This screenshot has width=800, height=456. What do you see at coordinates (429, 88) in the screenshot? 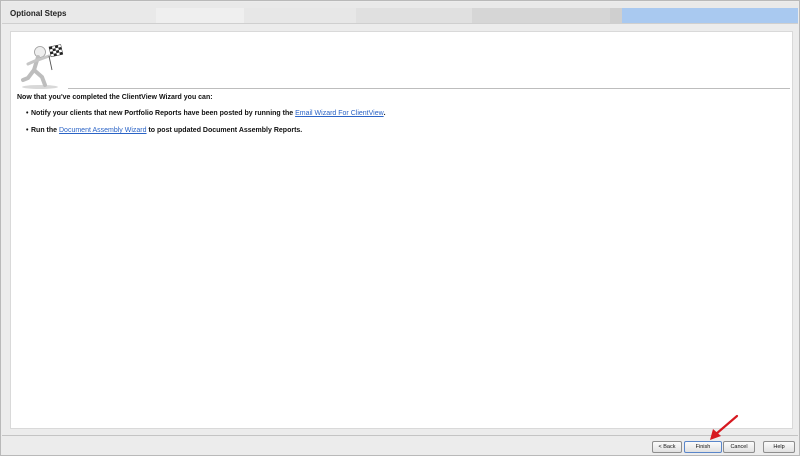
I see `header-divider` at bounding box center [429, 88].